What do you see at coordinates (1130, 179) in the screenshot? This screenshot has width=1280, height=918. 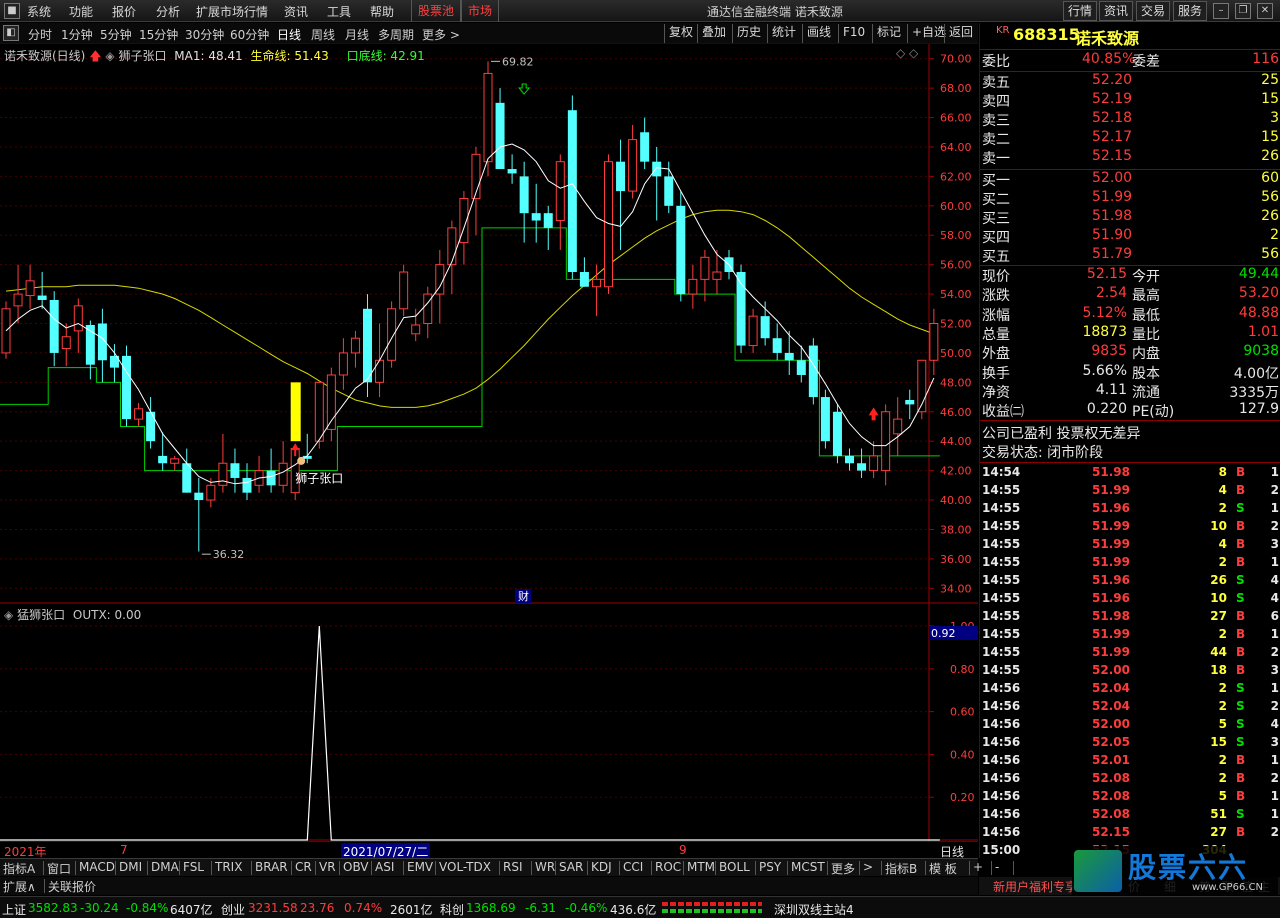 I see `bid-row-1: 买一 52.00 60` at bounding box center [1130, 179].